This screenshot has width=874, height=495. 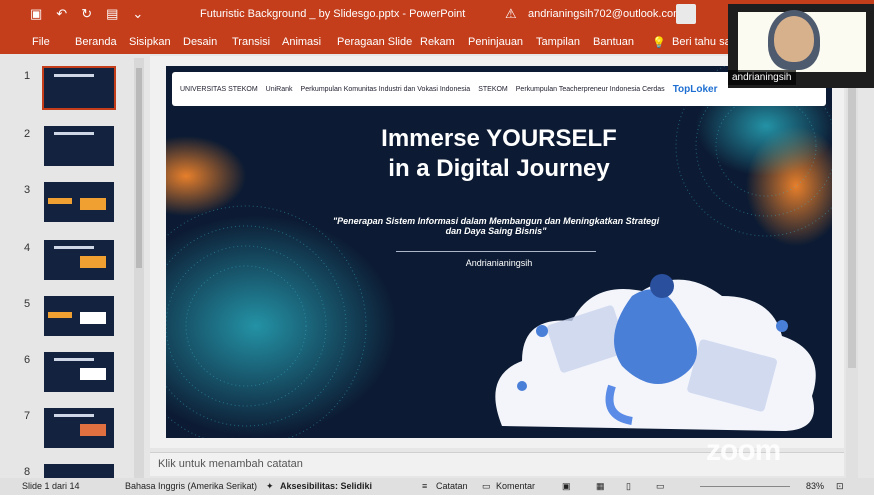 I want to click on slide-title-line1: Immerse YOURSELF, so click(x=499, y=138).